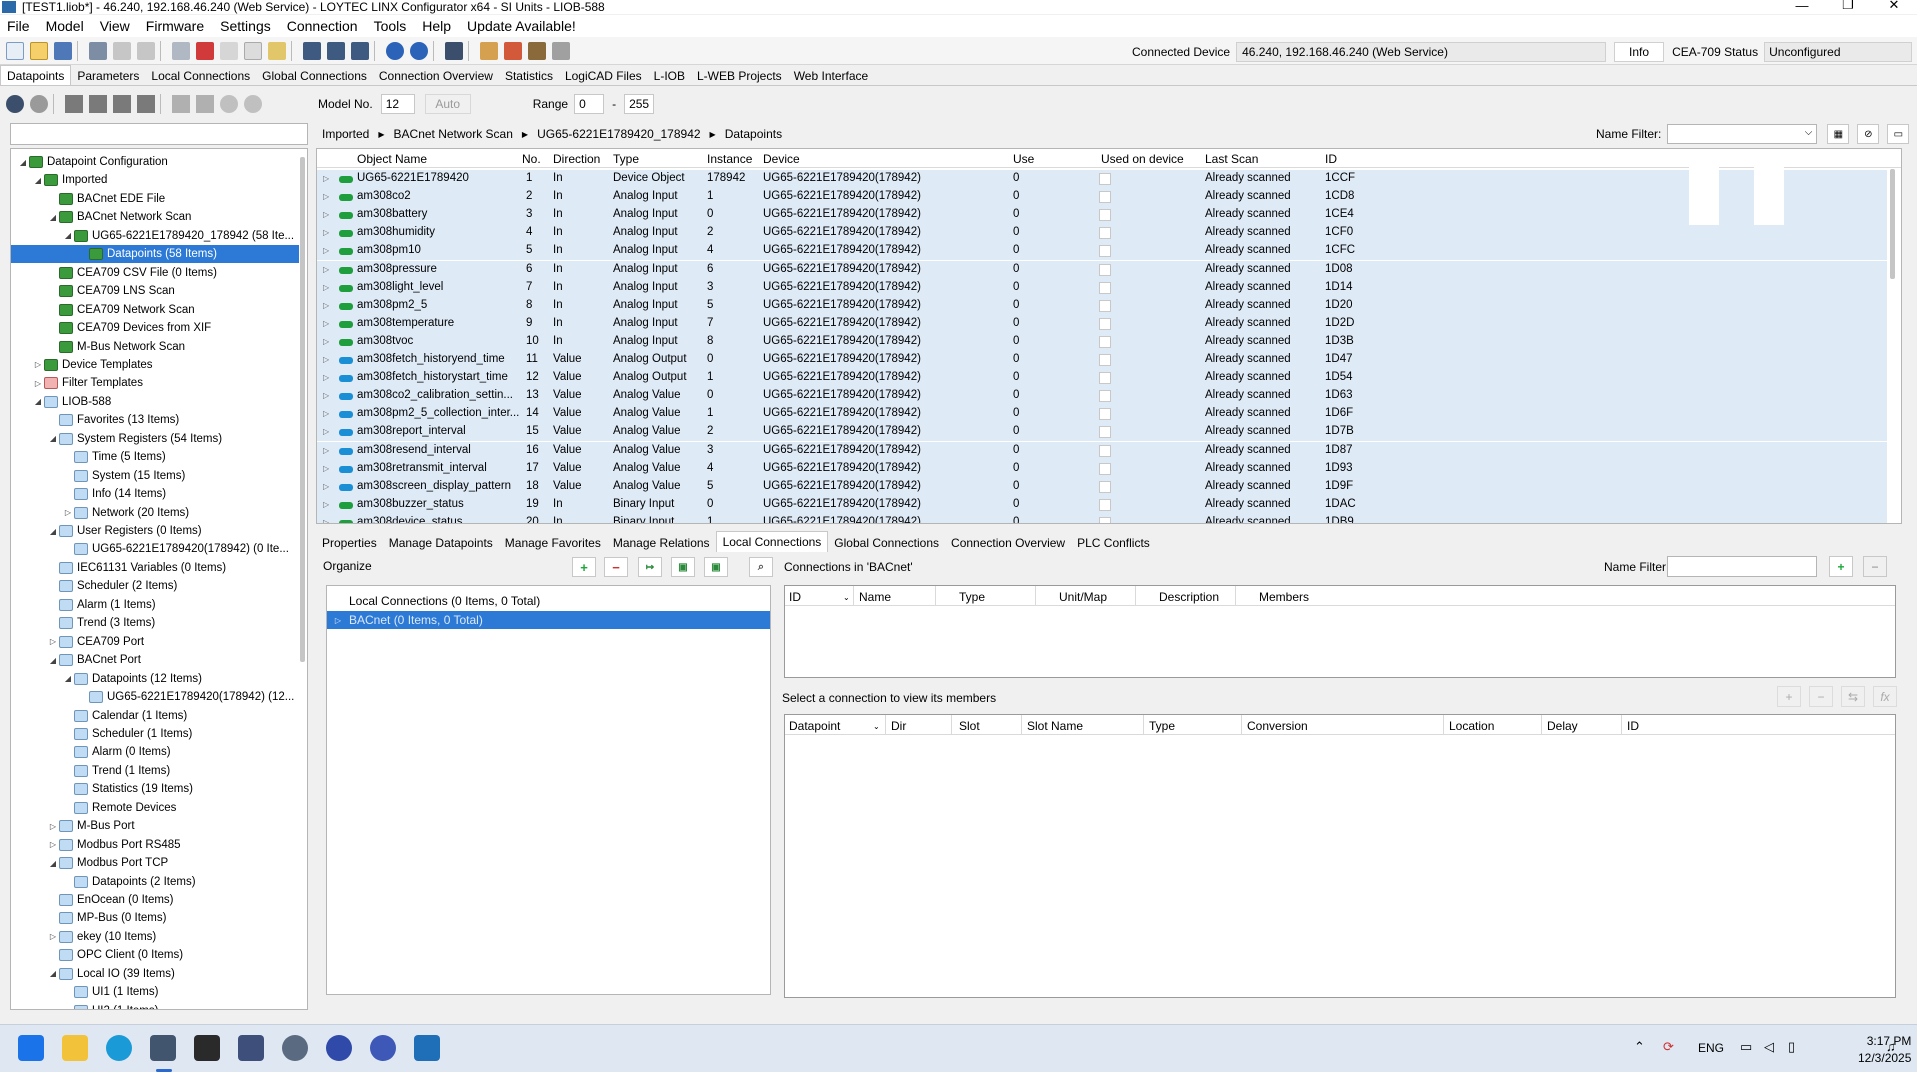  Describe the element at coordinates (98, 50) in the screenshot. I see `device-icon` at that location.